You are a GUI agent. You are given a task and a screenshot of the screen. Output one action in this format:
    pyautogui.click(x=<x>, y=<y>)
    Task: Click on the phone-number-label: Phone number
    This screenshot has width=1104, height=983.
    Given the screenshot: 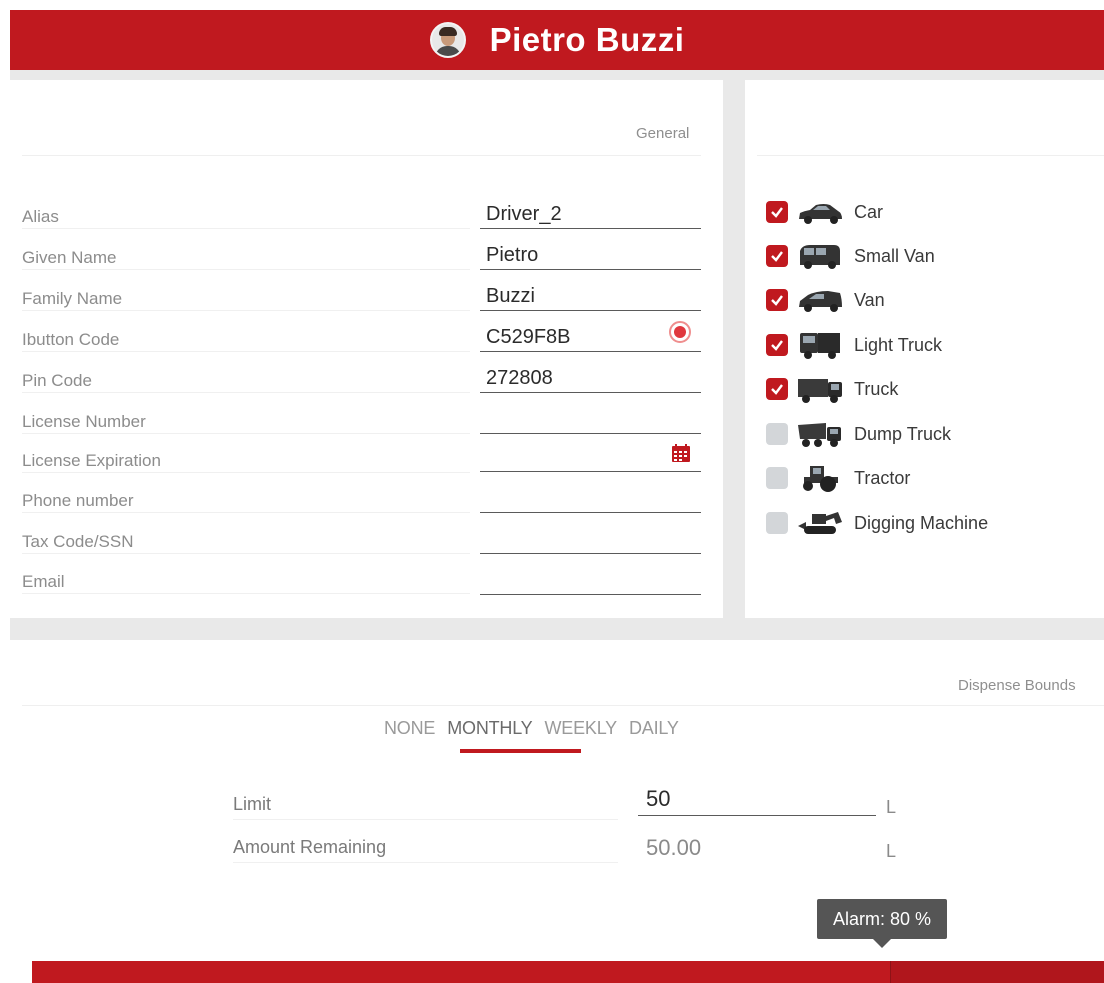 What is the action you would take?
    pyautogui.click(x=246, y=501)
    